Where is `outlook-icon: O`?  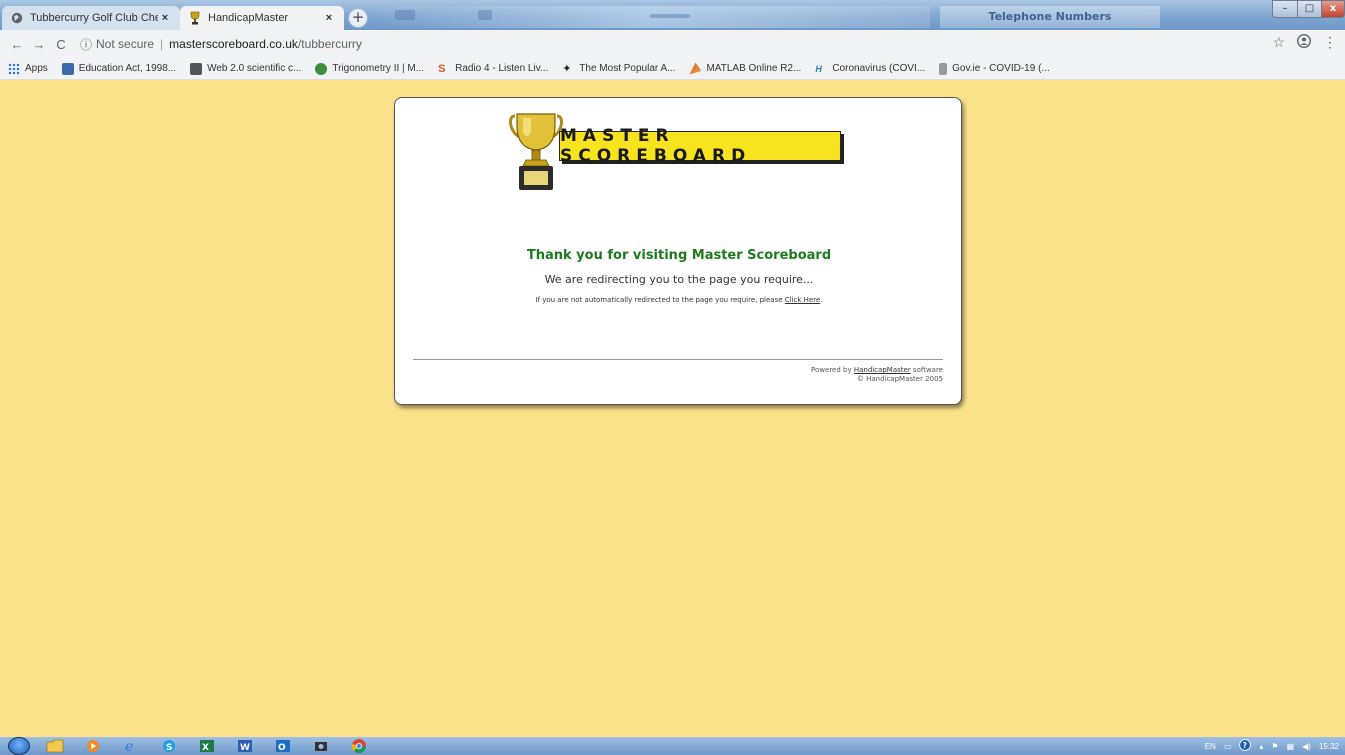
outlook-icon: O is located at coordinates (283, 746).